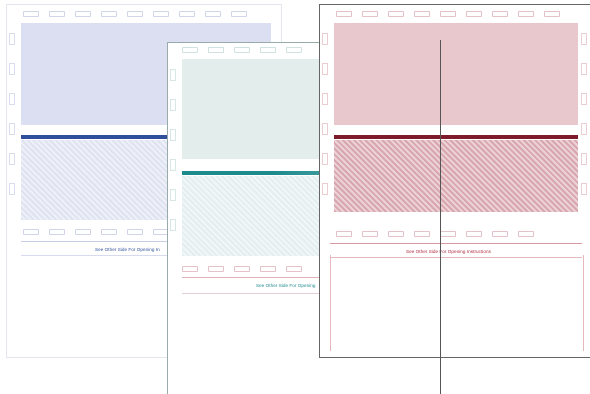 The height and width of the screenshot is (394, 590). What do you see at coordinates (127, 249) in the screenshot?
I see `opening-instructions-caption: See Other Side For Opening In` at bounding box center [127, 249].